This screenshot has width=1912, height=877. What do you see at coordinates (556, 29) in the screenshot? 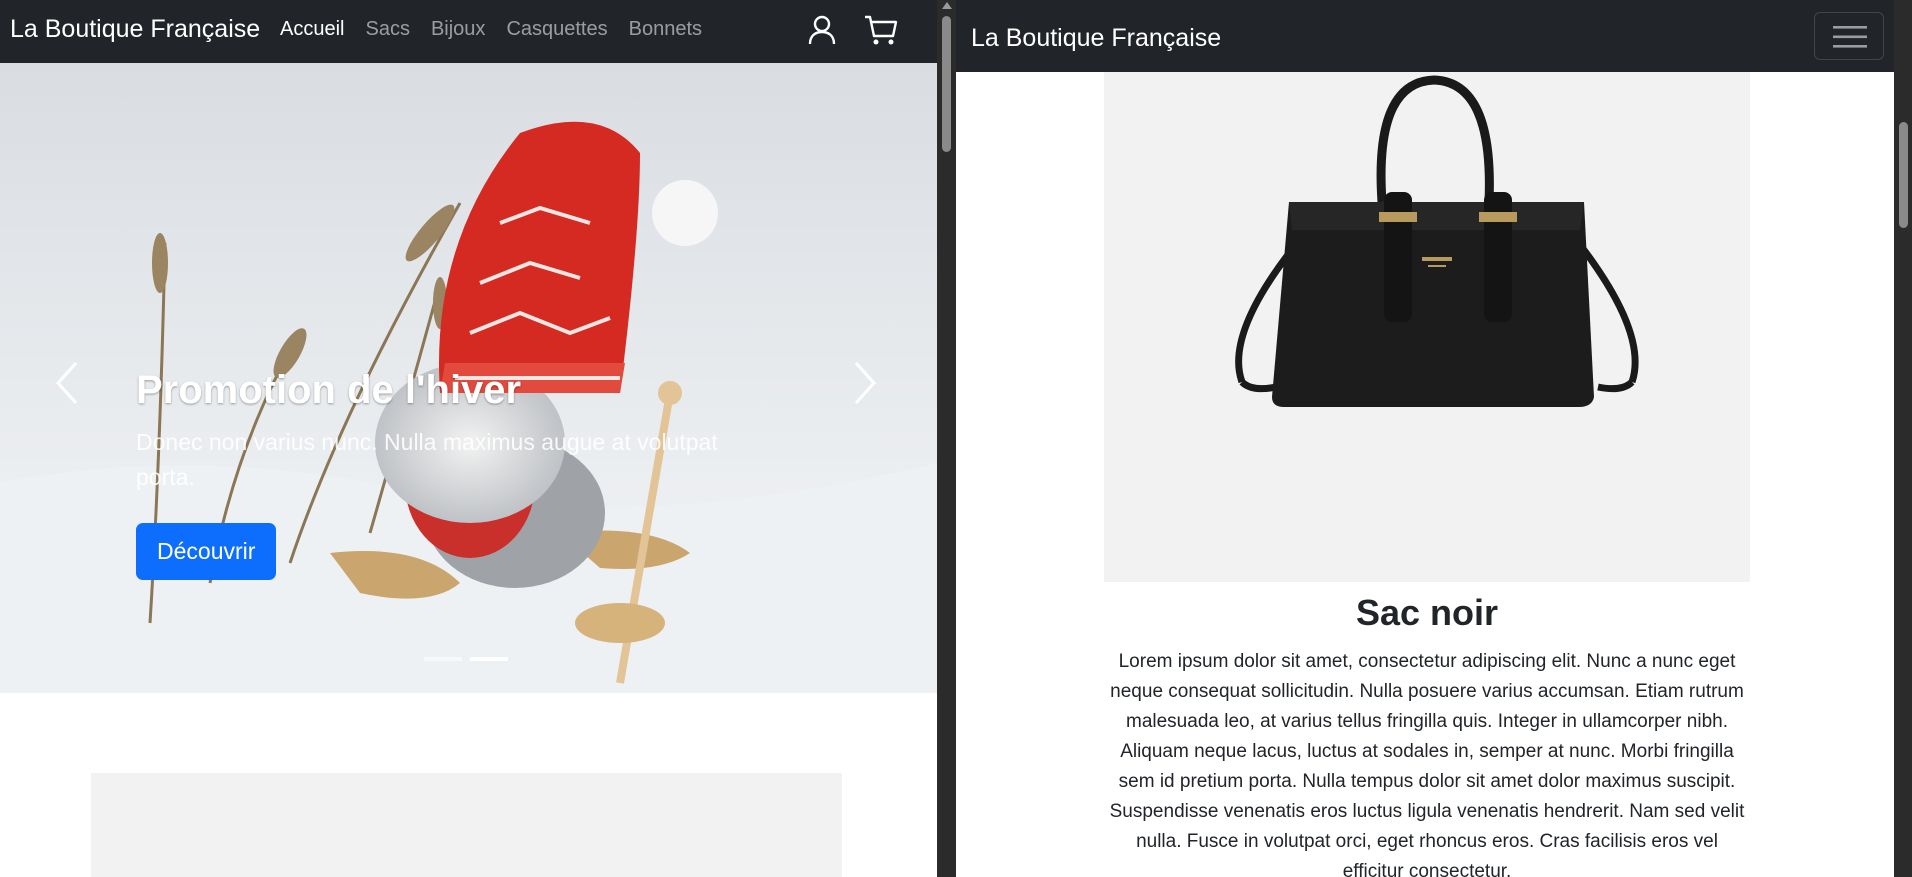
I see `nav-link-casquettes: Casquettes` at bounding box center [556, 29].